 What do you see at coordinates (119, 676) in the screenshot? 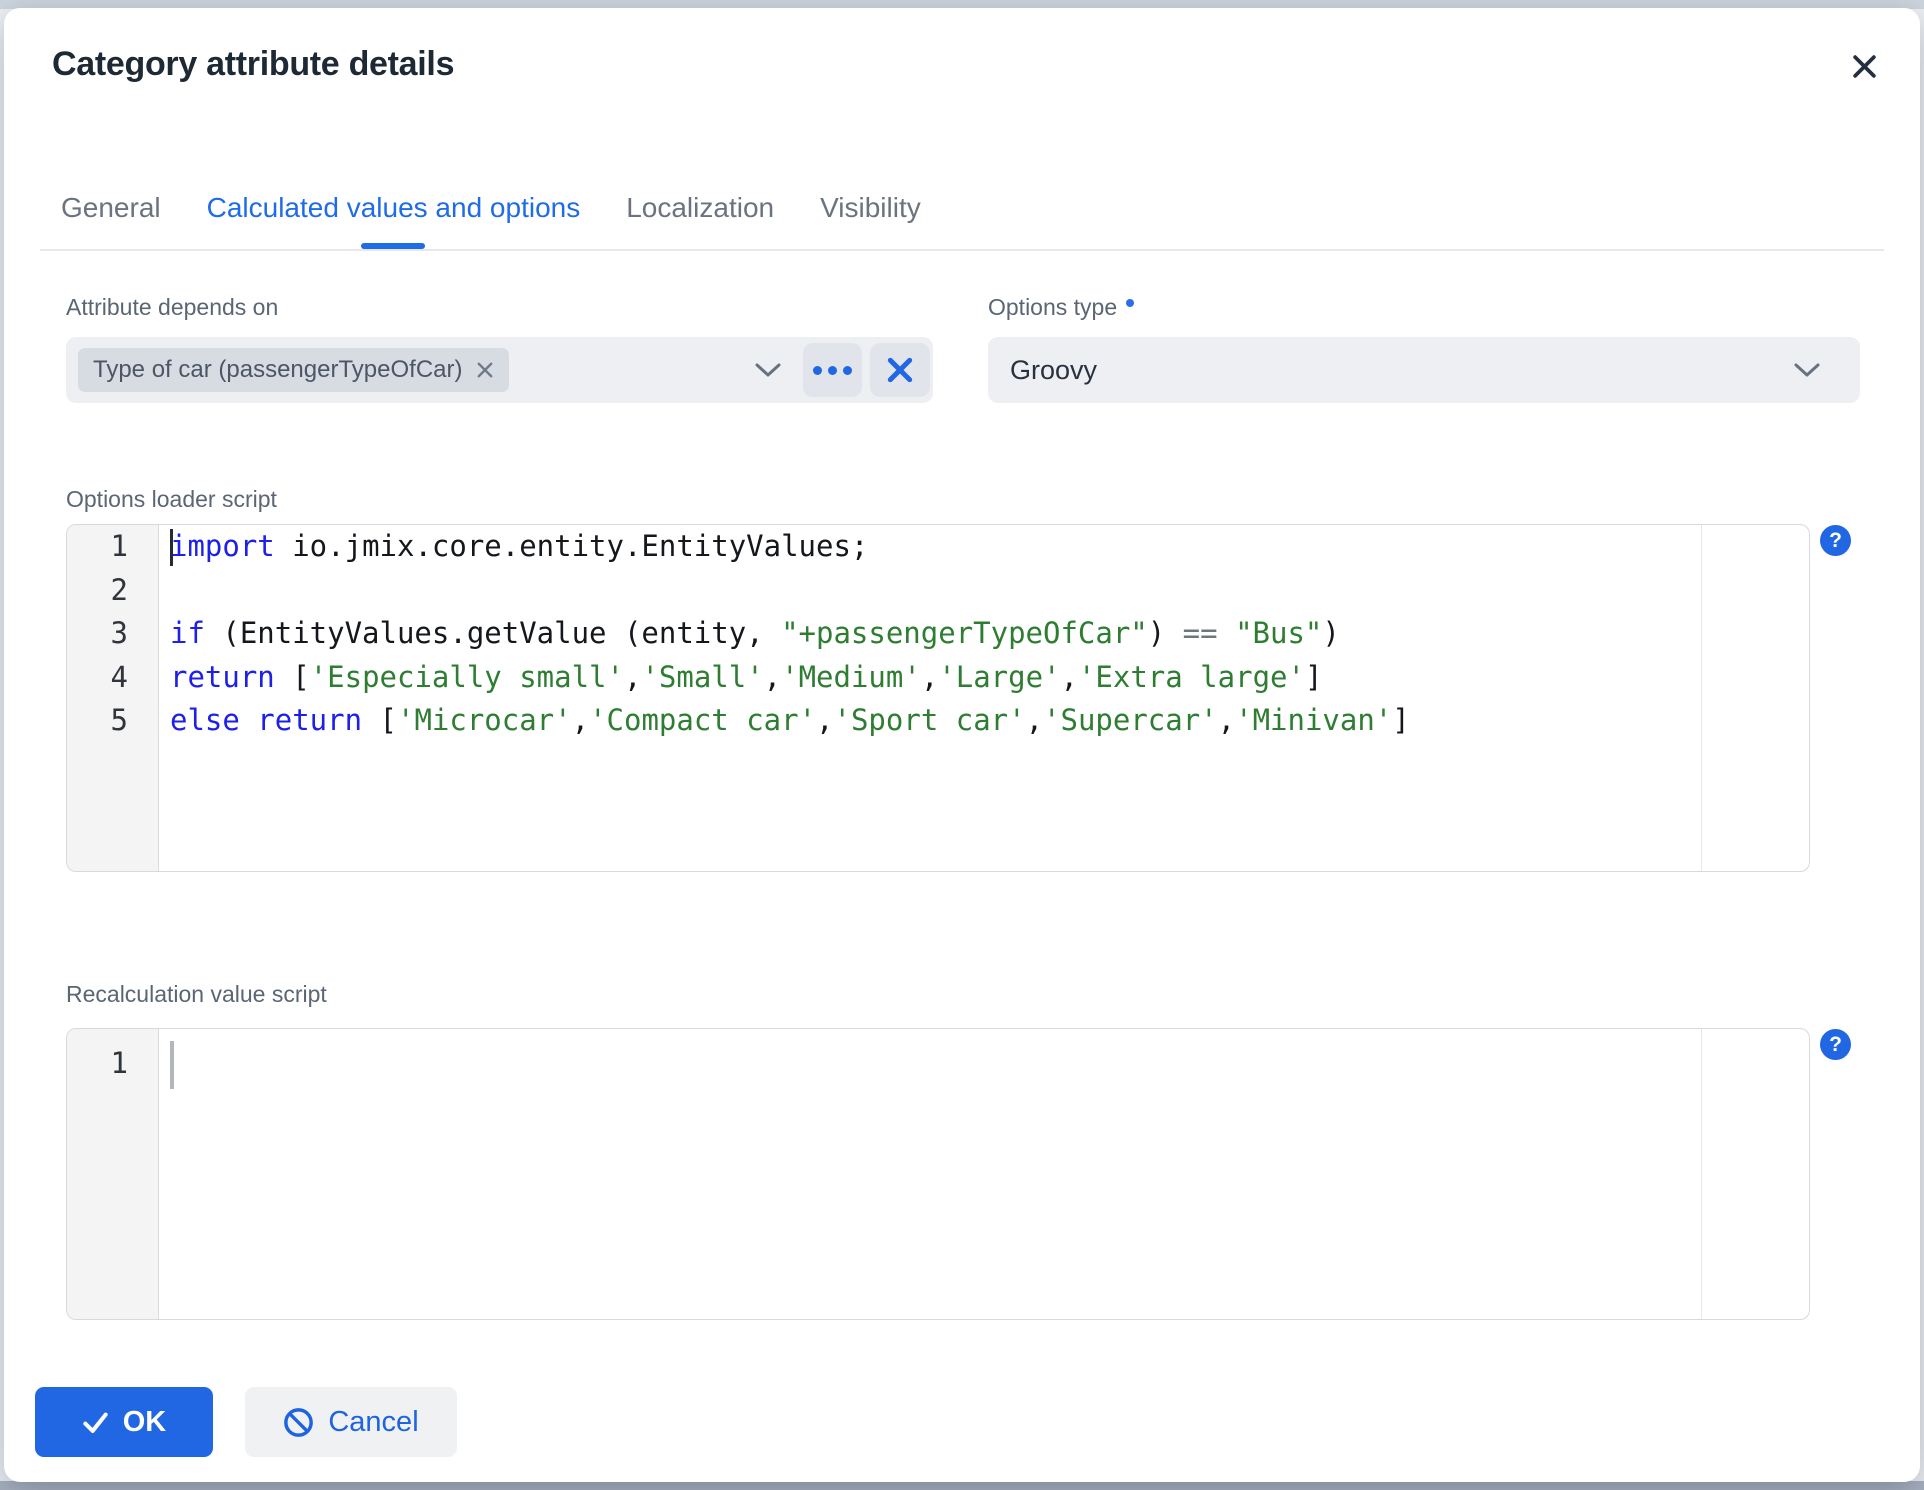
I see `line-number: 4` at bounding box center [119, 676].